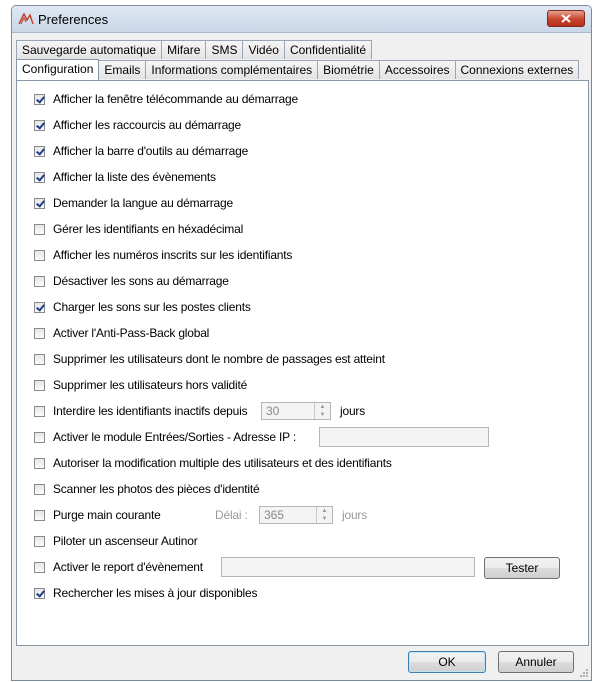  I want to click on inactive-days-stepper: 30 ▲ ▼, so click(296, 411).